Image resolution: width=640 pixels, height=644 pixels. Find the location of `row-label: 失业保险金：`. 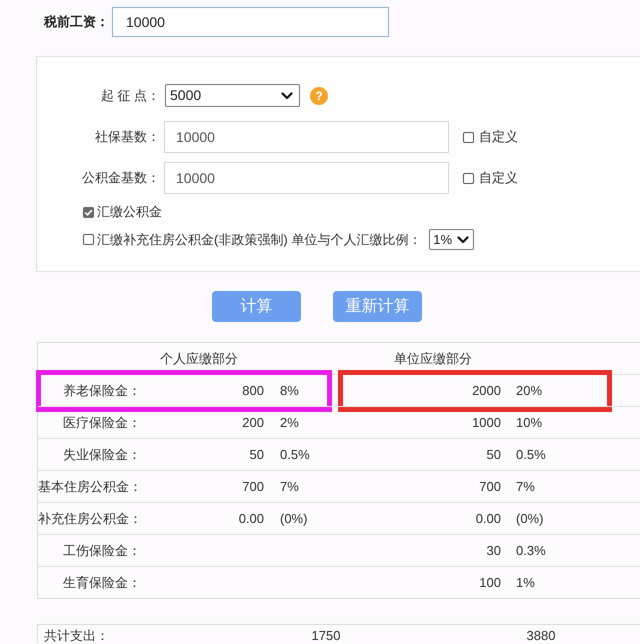

row-label: 失业保险金： is located at coordinates (101, 455).